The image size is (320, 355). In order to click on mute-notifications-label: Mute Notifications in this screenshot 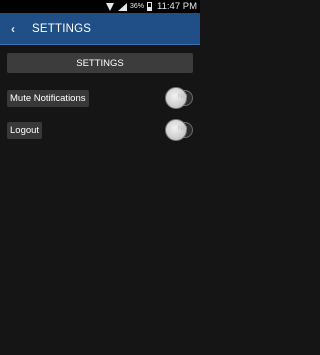, I will do `click(48, 98)`.